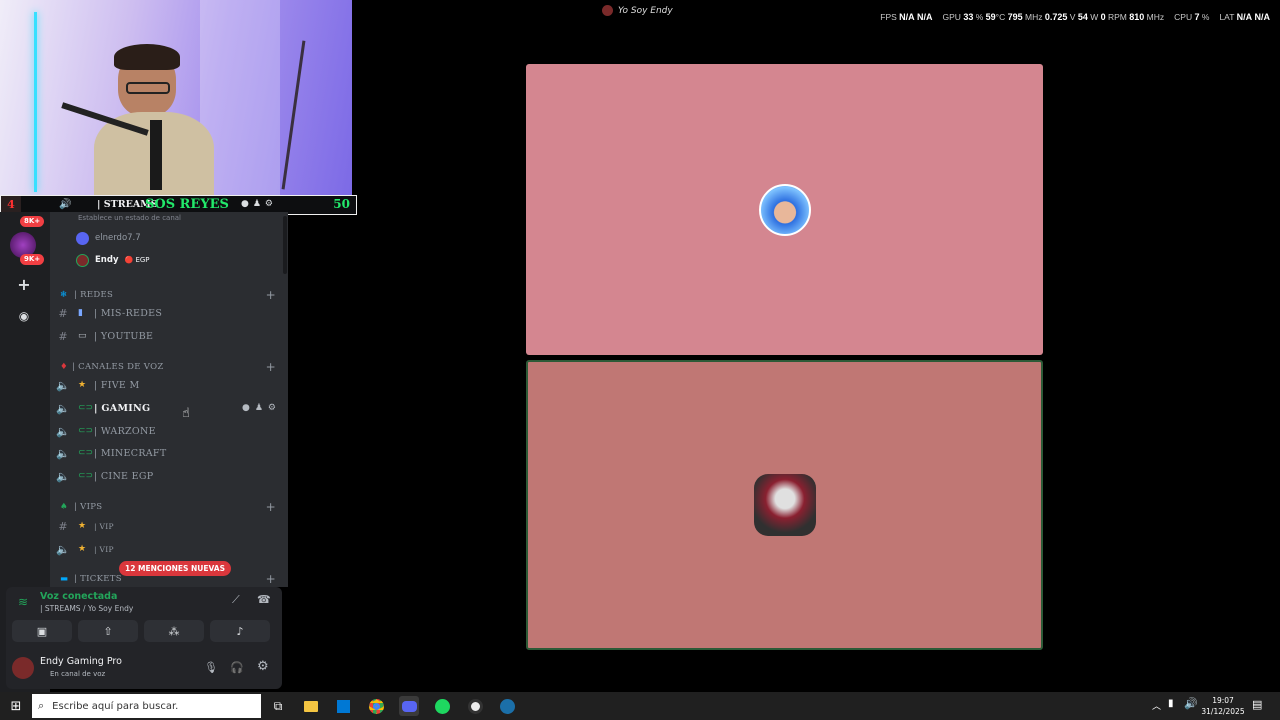 This screenshot has height=720, width=1280. What do you see at coordinates (293, 115) in the screenshot?
I see `light-pole-right` at bounding box center [293, 115].